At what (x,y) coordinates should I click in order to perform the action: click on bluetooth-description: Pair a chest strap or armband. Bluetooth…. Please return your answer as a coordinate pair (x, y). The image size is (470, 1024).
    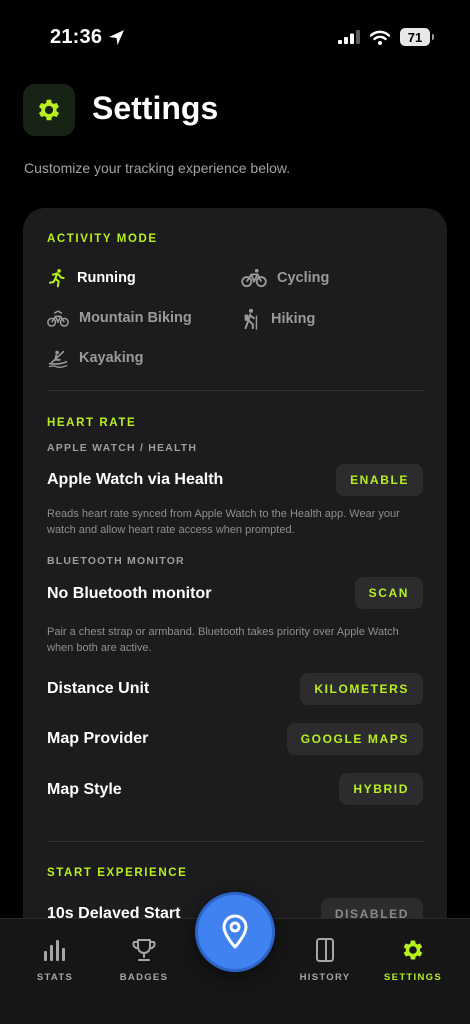
    Looking at the image, I should click on (223, 640).